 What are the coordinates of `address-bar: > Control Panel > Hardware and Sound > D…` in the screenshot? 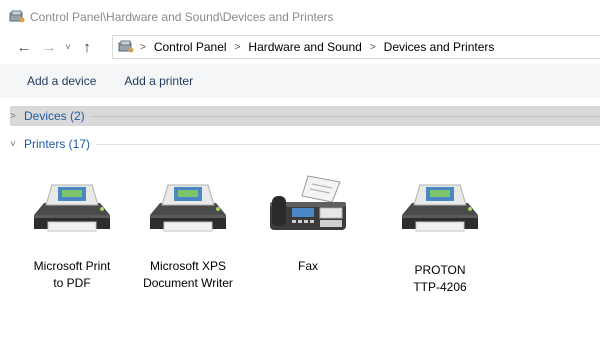 It's located at (356, 47).